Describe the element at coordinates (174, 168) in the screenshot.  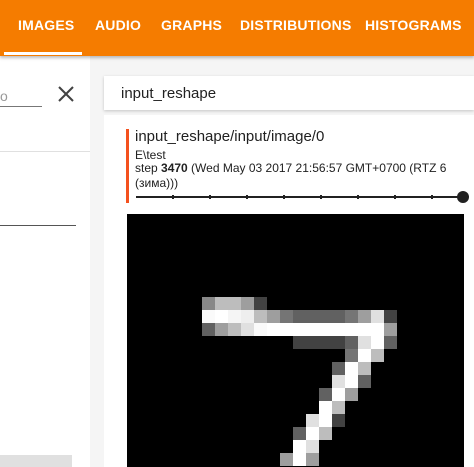
I see `step-value: 3470` at that location.